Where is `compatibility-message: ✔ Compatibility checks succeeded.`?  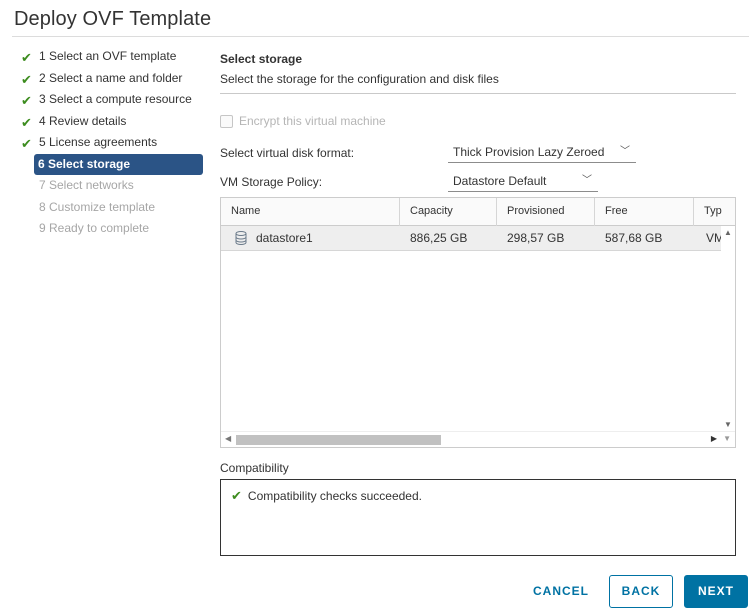 compatibility-message: ✔ Compatibility checks succeeded. is located at coordinates (326, 496).